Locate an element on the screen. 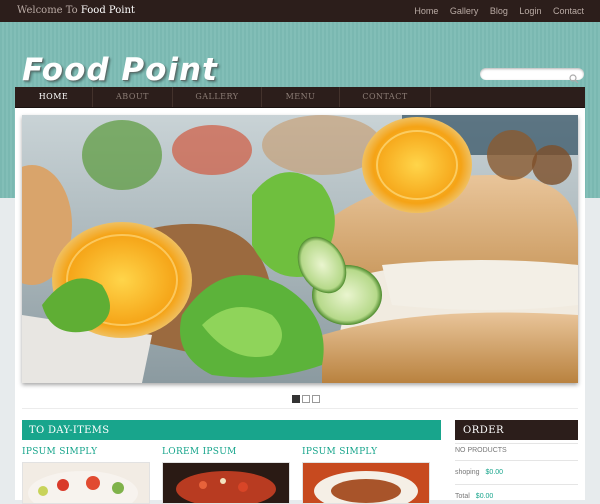 The height and width of the screenshot is (504, 600). site-logo: Food Point is located at coordinates (120, 70).